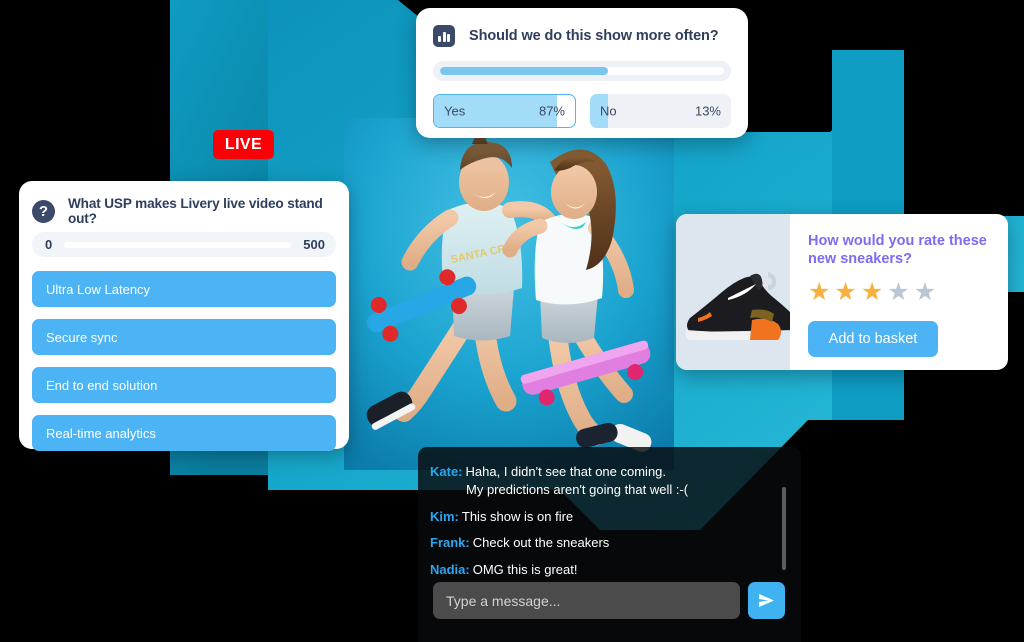 The height and width of the screenshot is (642, 1024). I want to click on chat-message: Frank: Check out the sneakers, so click(600, 543).